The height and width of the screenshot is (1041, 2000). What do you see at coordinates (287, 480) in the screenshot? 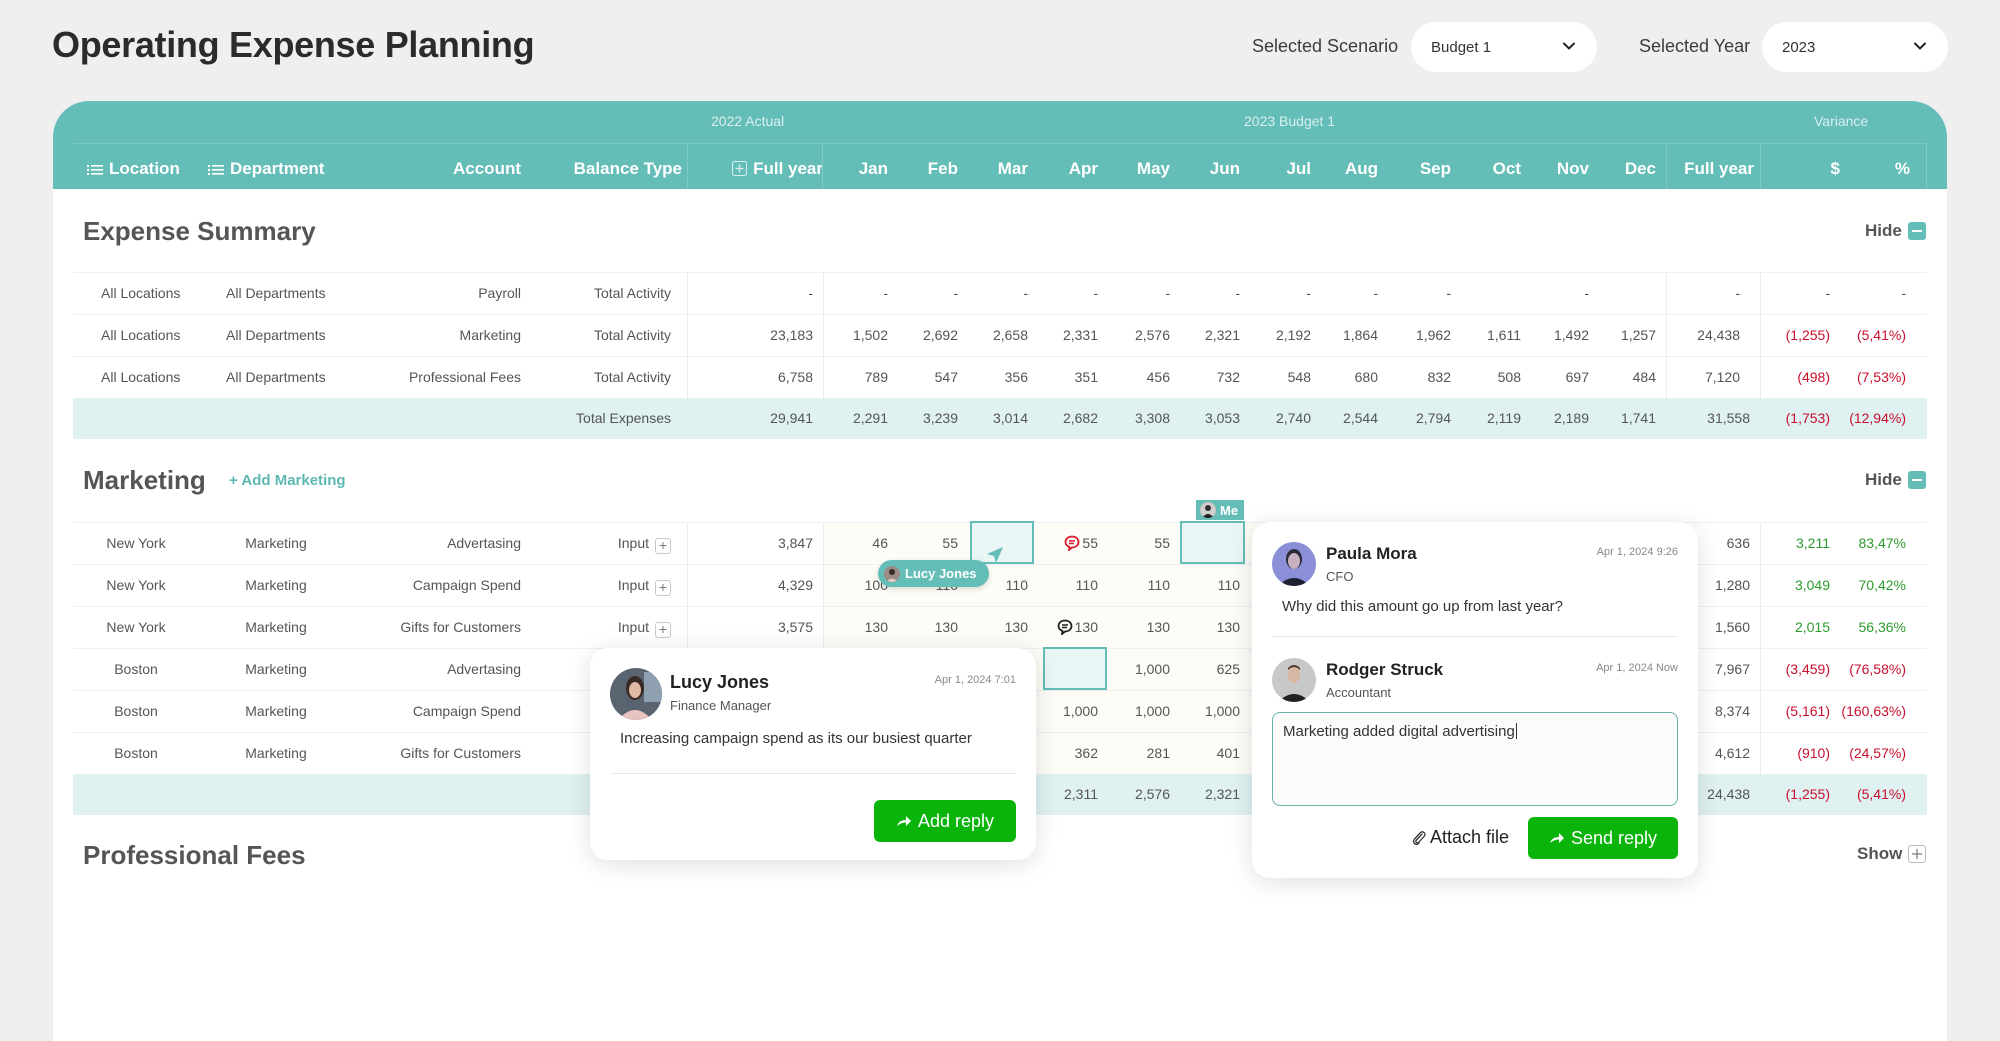
I see `add-marketing-link: + Add Marketing` at bounding box center [287, 480].